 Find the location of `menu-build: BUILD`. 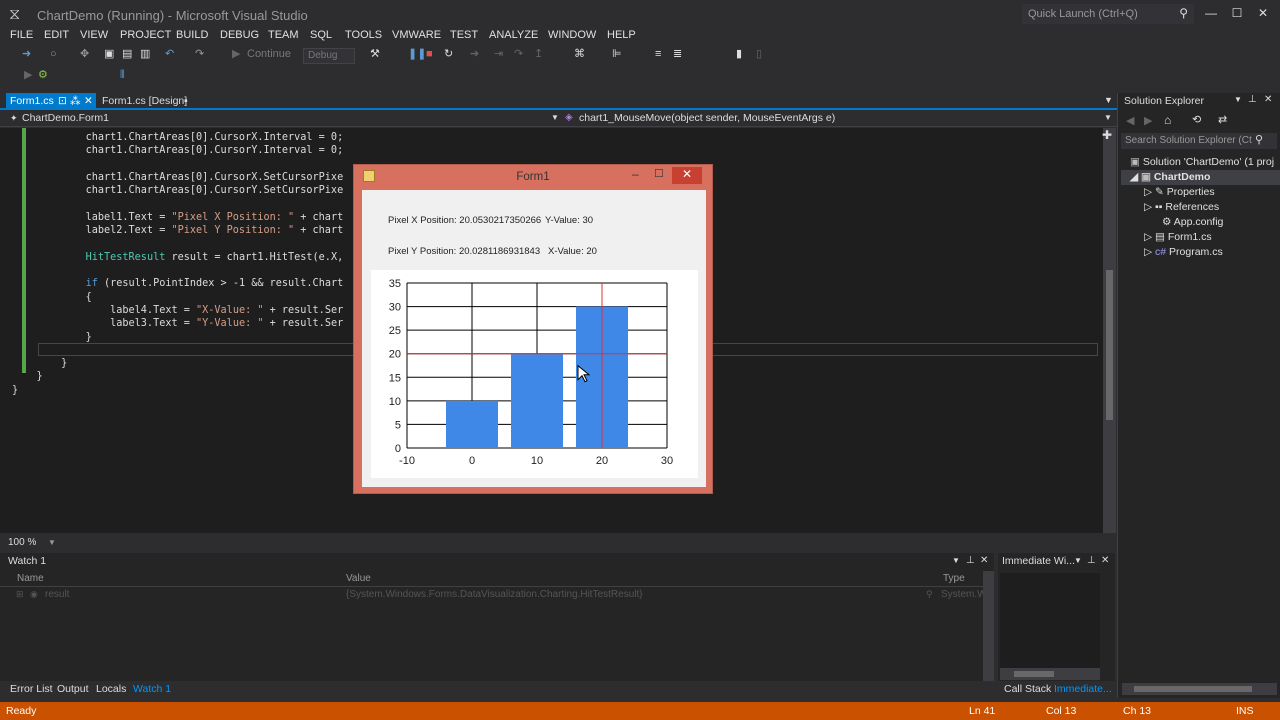

menu-build: BUILD is located at coordinates (192, 35).